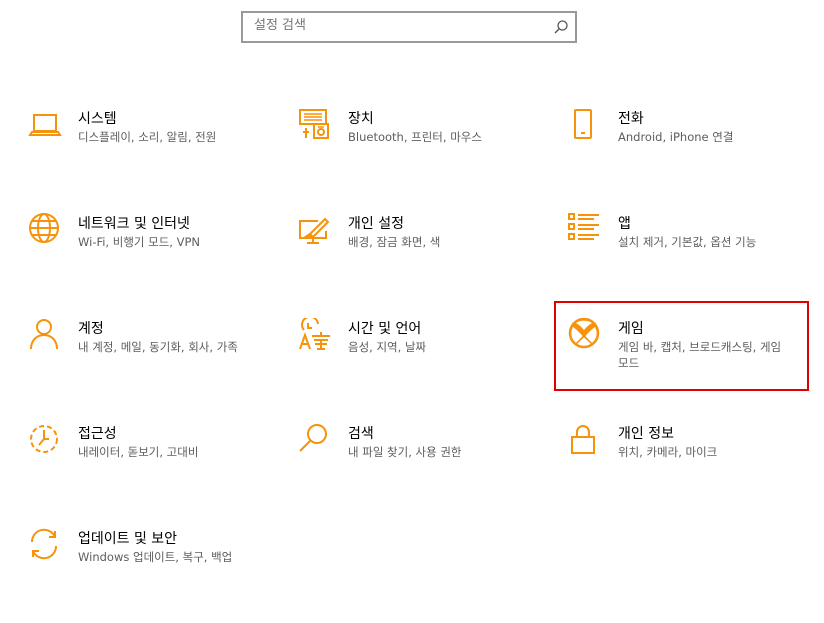  I want to click on tile-description: 디스플레이, 소리, 알림, 전원, so click(147, 137).